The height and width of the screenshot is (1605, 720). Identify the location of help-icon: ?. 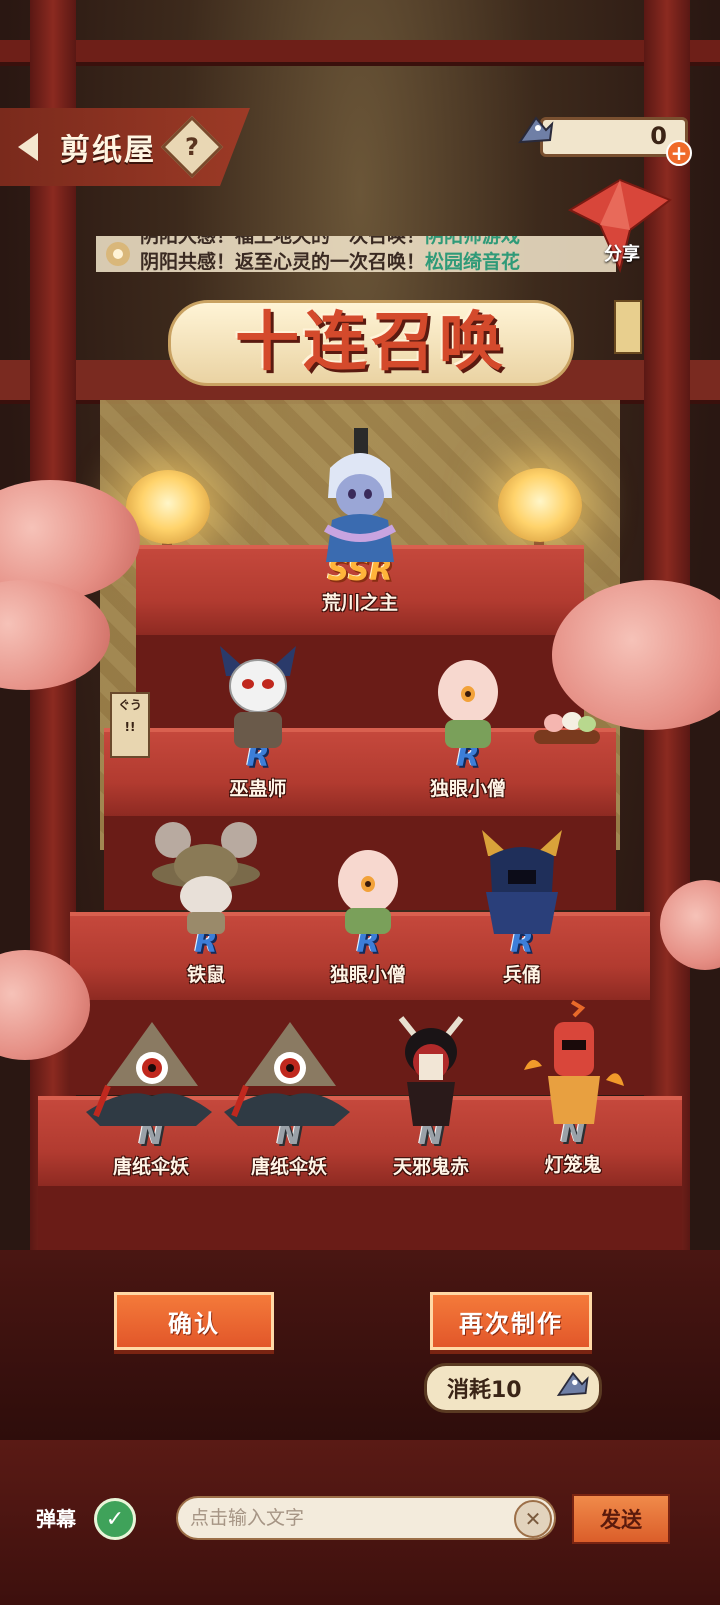
(192, 146).